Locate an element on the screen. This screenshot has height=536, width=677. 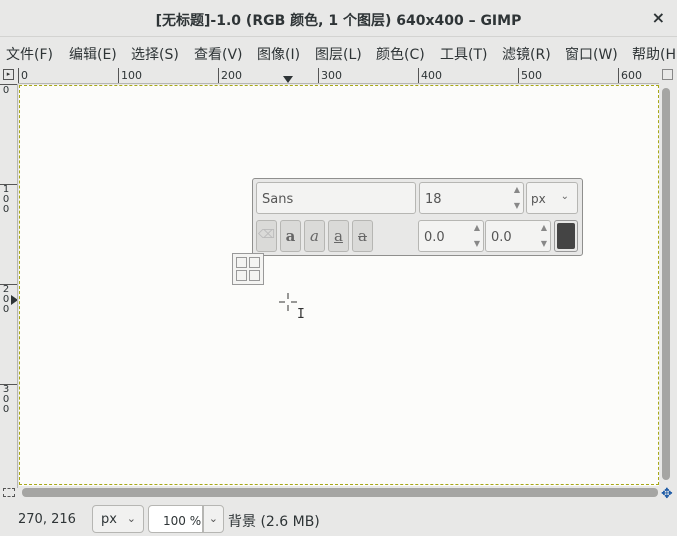
quick-mask-icon is located at coordinates (9, 492).